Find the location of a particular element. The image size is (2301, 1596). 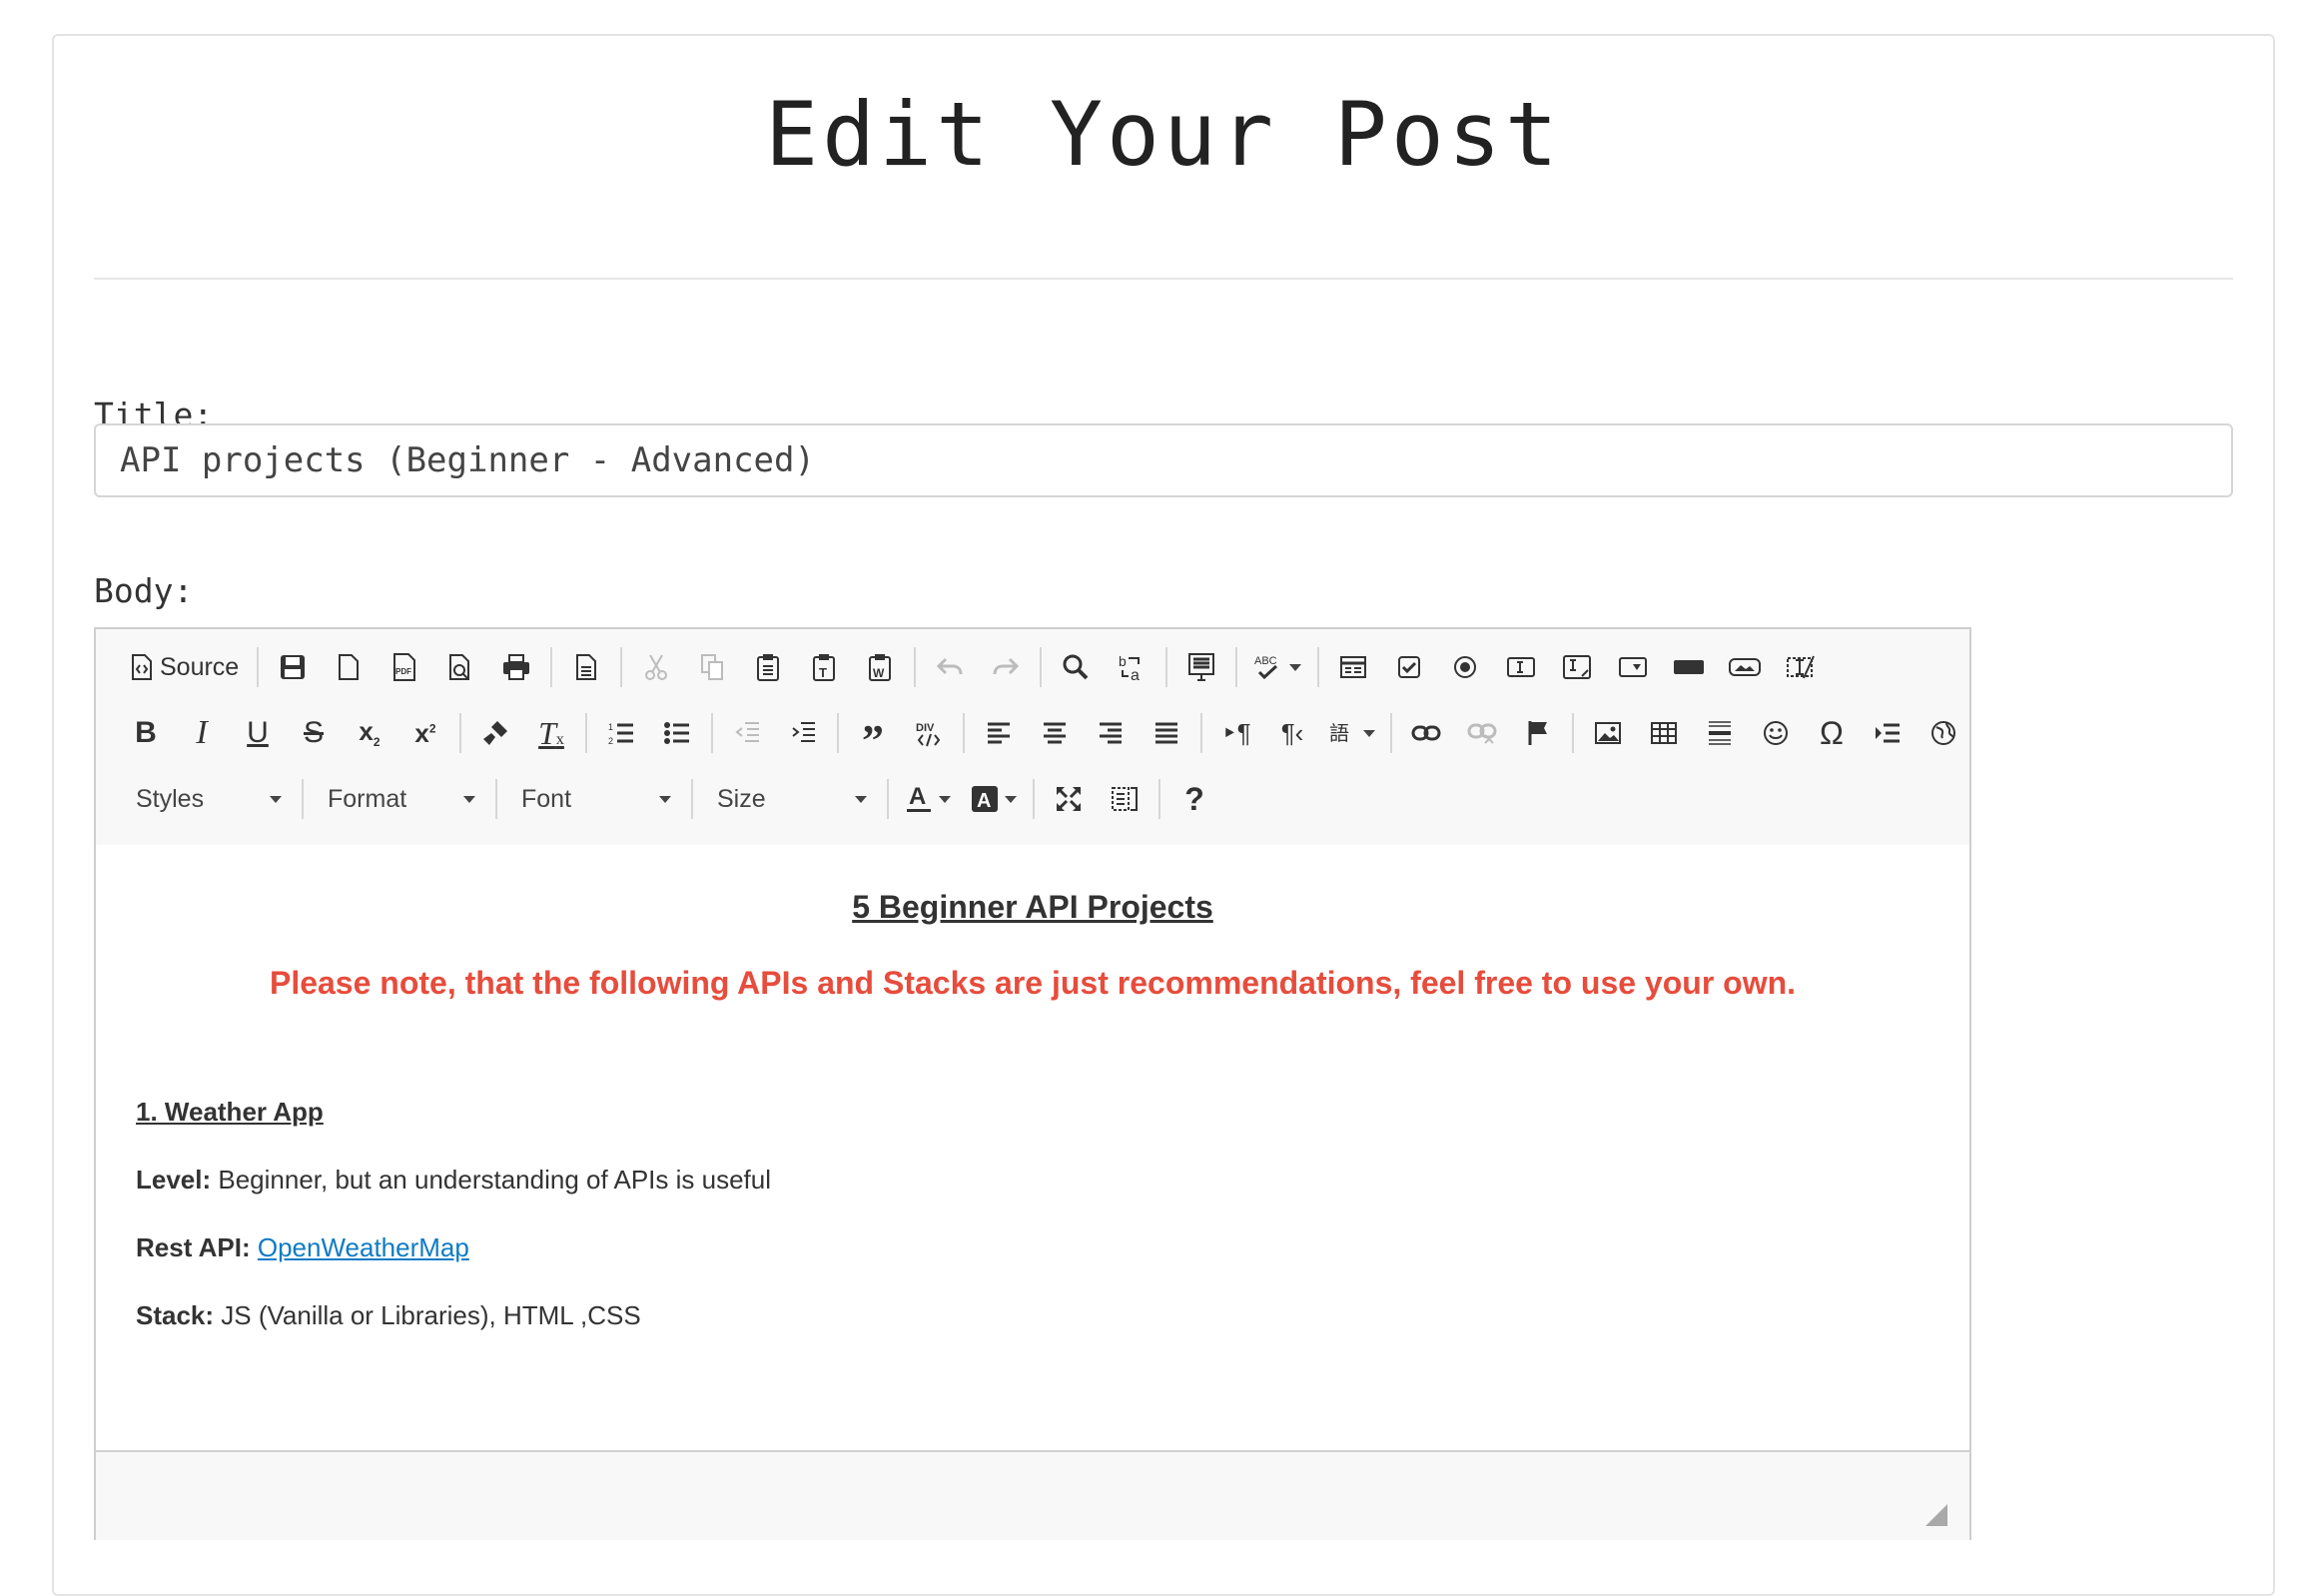

table-icon is located at coordinates (1664, 733).